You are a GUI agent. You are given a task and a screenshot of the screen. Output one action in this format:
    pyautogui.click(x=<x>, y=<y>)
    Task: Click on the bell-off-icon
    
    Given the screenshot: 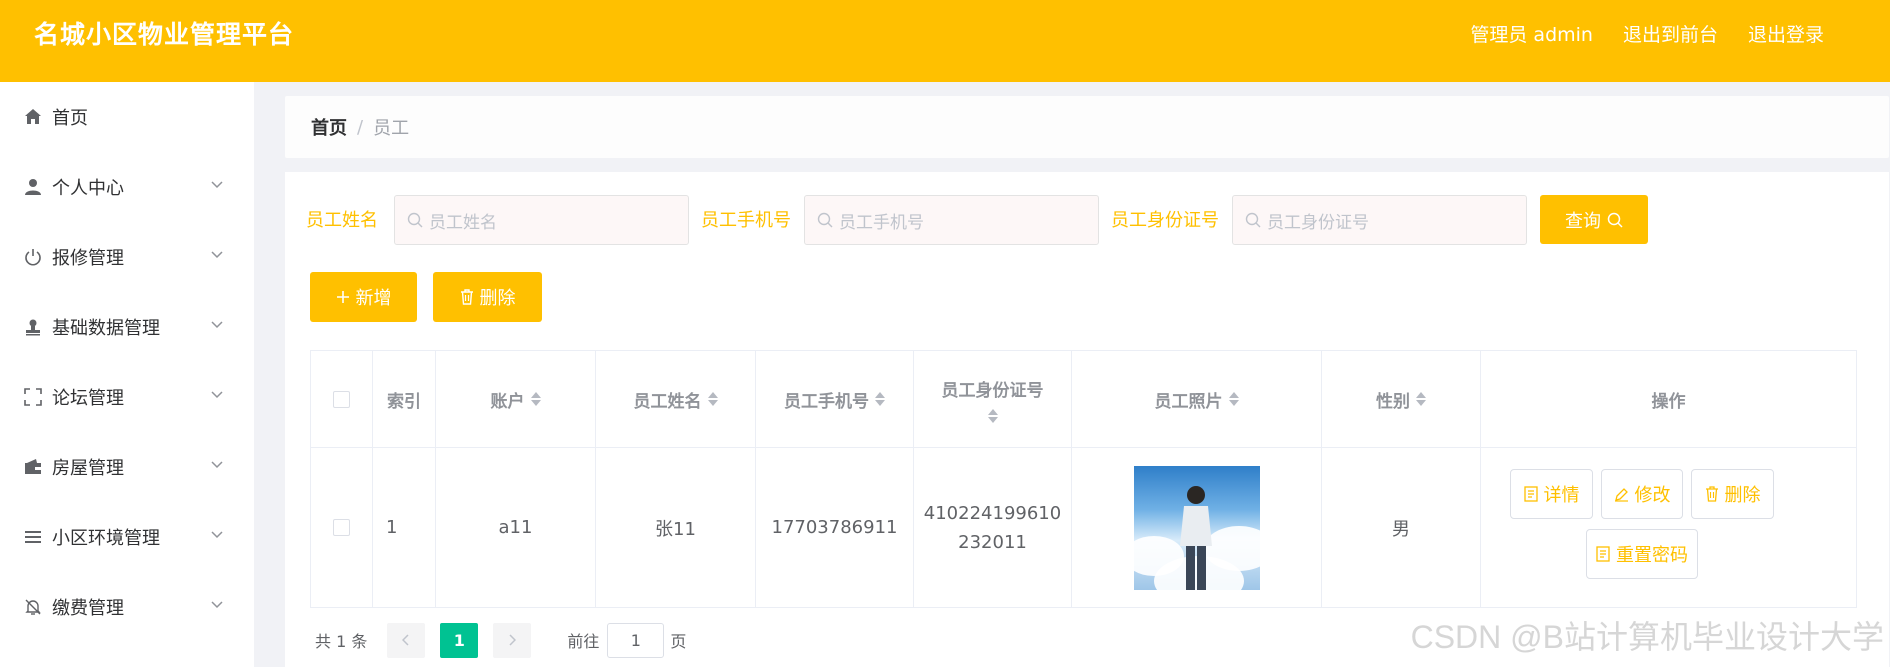 What is the action you would take?
    pyautogui.click(x=33, y=607)
    